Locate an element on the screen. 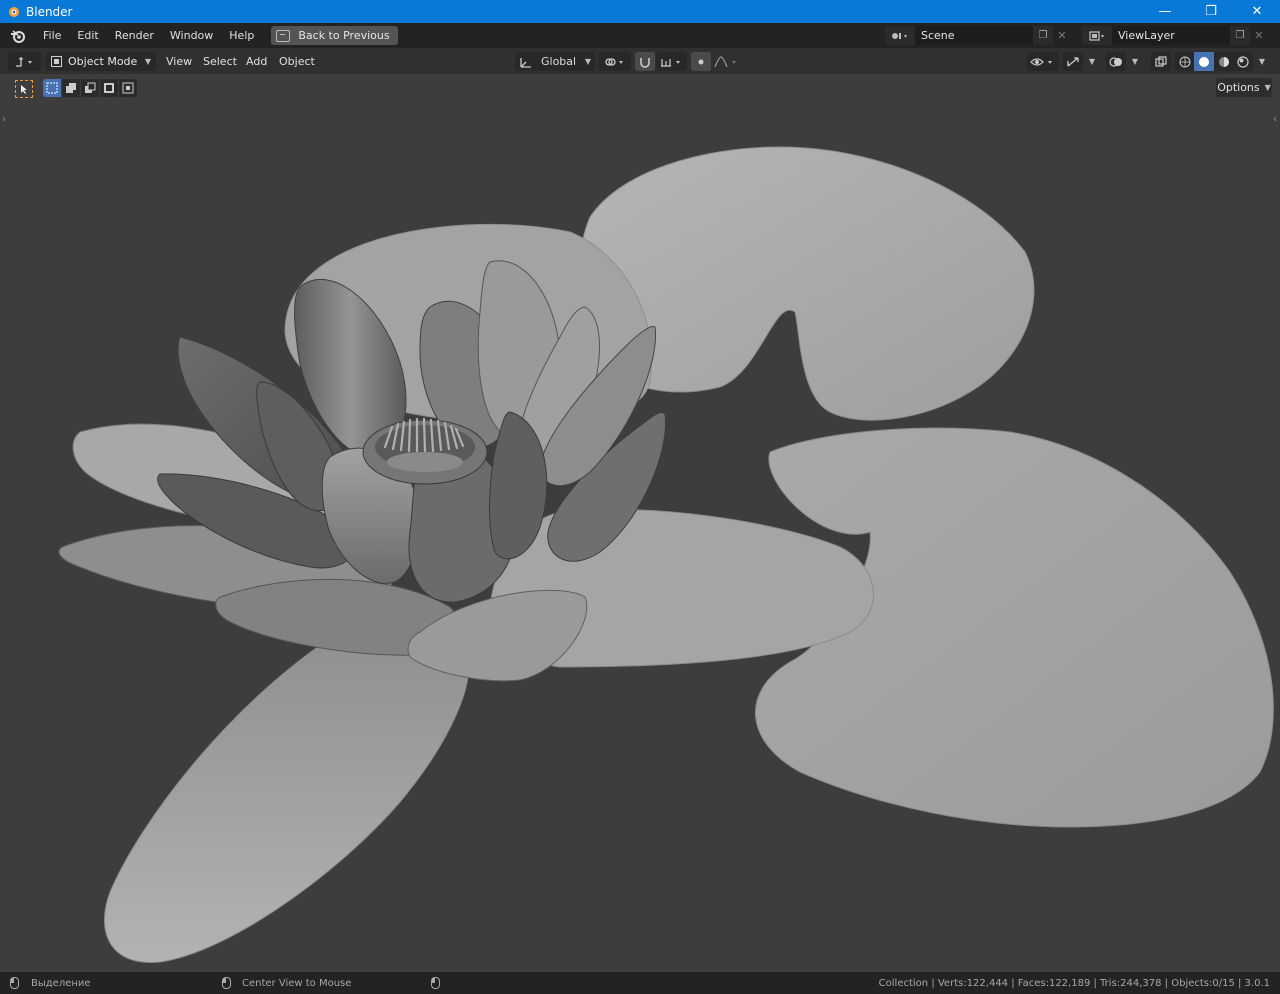 The height and width of the screenshot is (994, 1280). select-subtract-icon is located at coordinates (90, 87).